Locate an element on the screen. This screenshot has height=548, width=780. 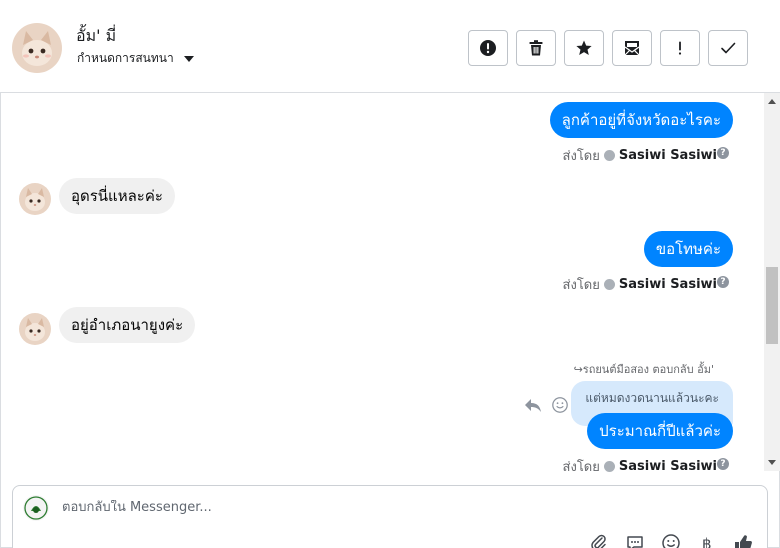
outgoing-message: ขอโทษค่ะ is located at coordinates (688, 249).